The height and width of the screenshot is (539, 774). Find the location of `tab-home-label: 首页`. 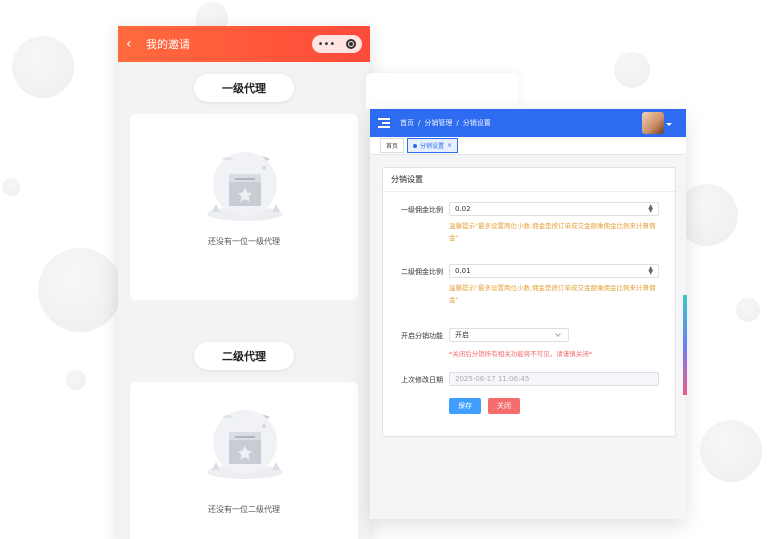

tab-home-label: 首页 is located at coordinates (392, 146).